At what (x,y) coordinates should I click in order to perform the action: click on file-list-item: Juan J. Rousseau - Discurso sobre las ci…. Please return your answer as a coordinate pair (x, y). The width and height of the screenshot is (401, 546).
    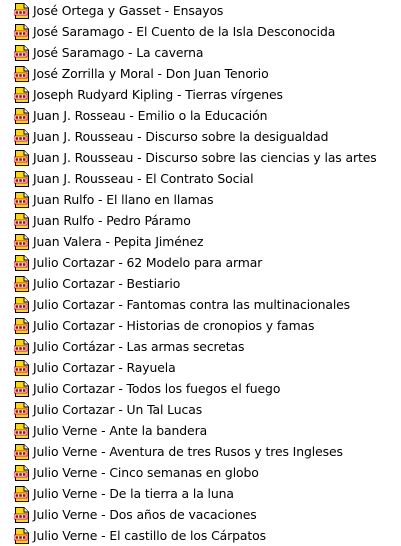
    Looking at the image, I should click on (207, 157).